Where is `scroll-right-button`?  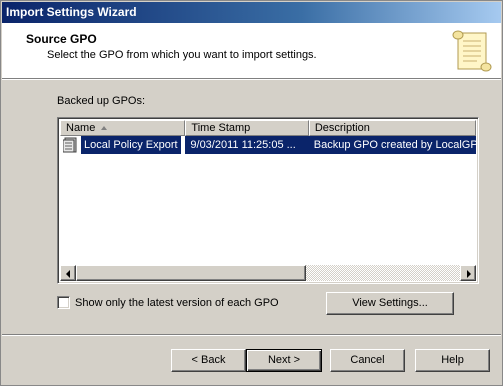
scroll-right-button is located at coordinates (468, 273).